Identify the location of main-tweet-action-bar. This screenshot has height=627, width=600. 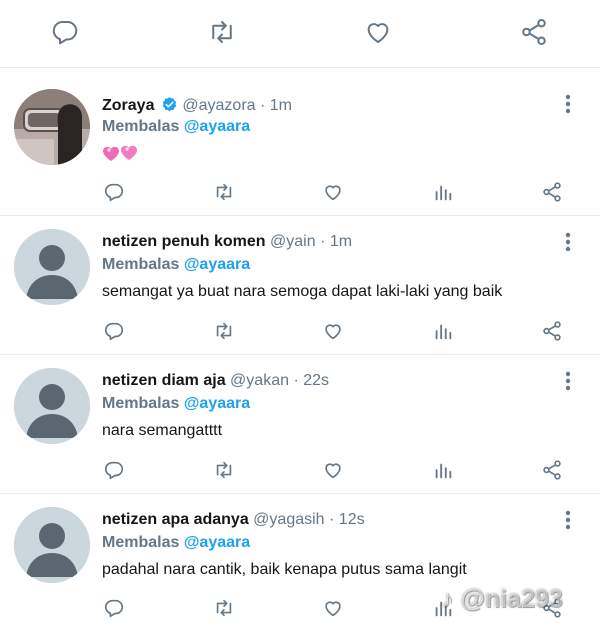
(300, 34).